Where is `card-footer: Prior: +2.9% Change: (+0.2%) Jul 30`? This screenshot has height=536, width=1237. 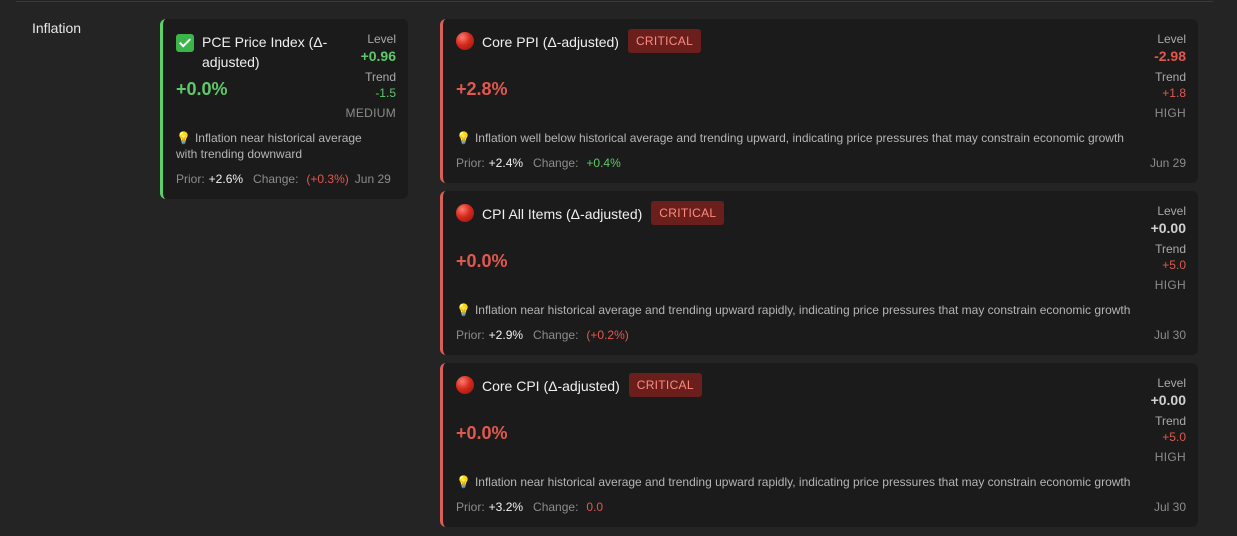
card-footer: Prior: +2.9% Change: (+0.2%) Jul 30 is located at coordinates (821, 335).